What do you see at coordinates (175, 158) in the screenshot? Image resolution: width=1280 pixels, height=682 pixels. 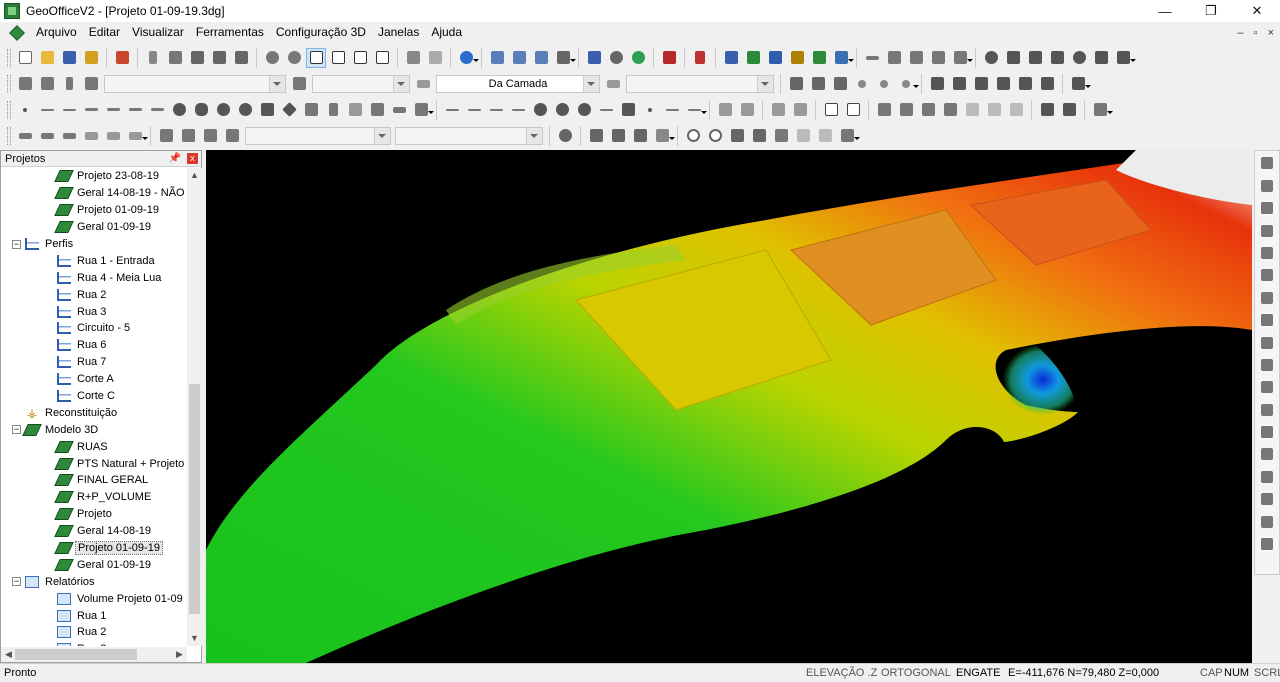 I see `pin-icon: 📌` at bounding box center [175, 158].